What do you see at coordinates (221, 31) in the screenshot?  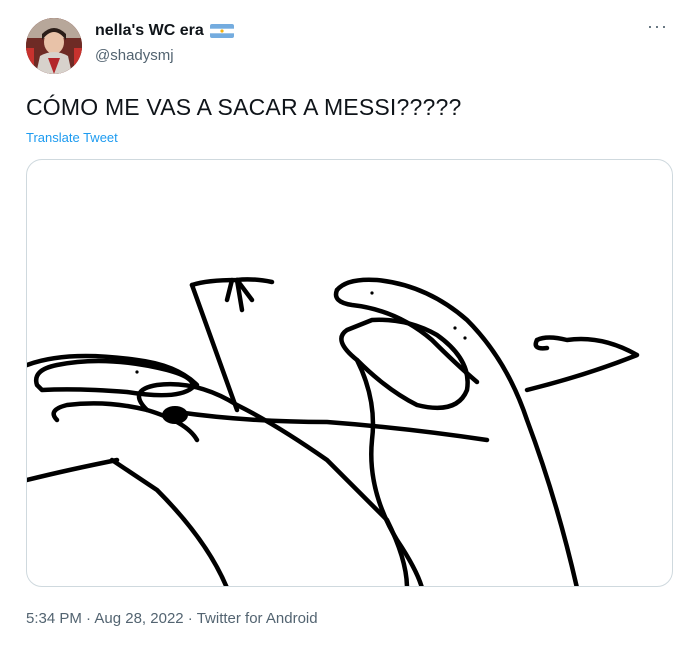 I see `argentina-flag-icon` at bounding box center [221, 31].